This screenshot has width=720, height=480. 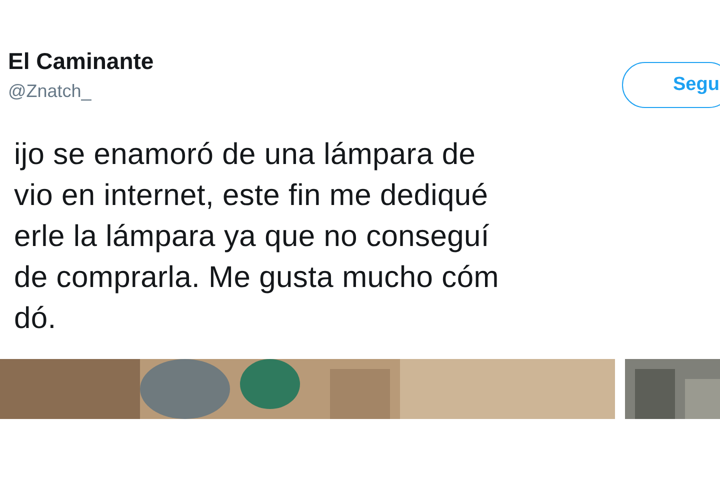 I want to click on tweet-text: erle la lámpara ya que no conseguí, so click(x=252, y=237).